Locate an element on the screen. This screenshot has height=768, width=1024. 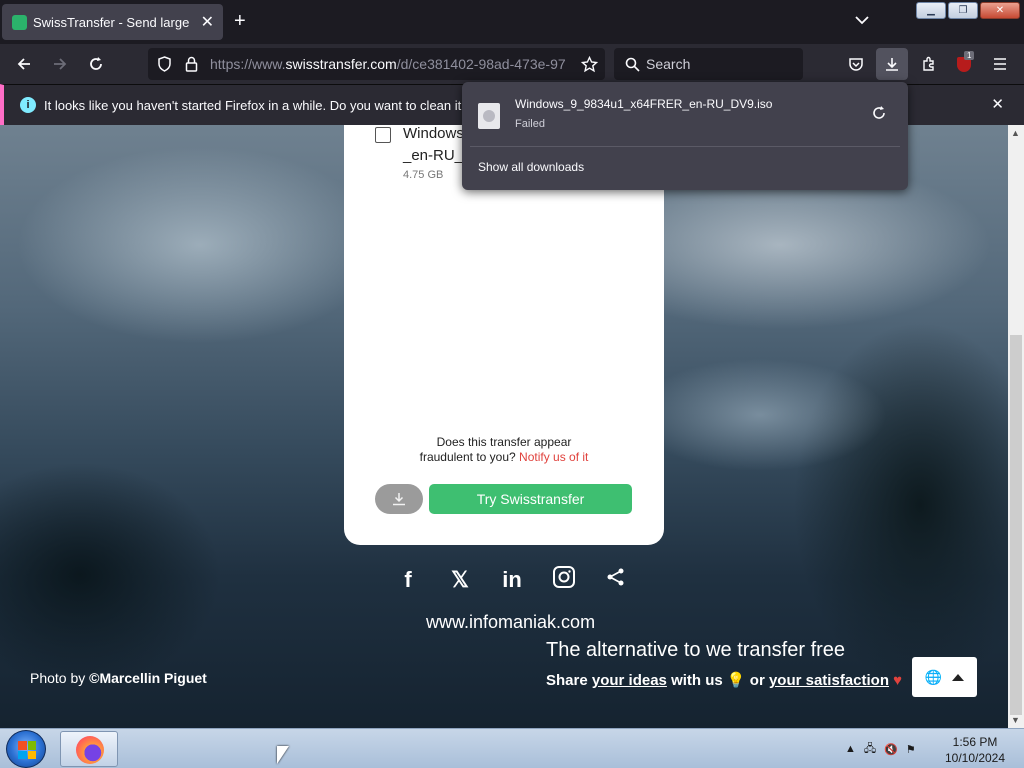
close-tab-icon: ✕ is located at coordinates (207, 22).